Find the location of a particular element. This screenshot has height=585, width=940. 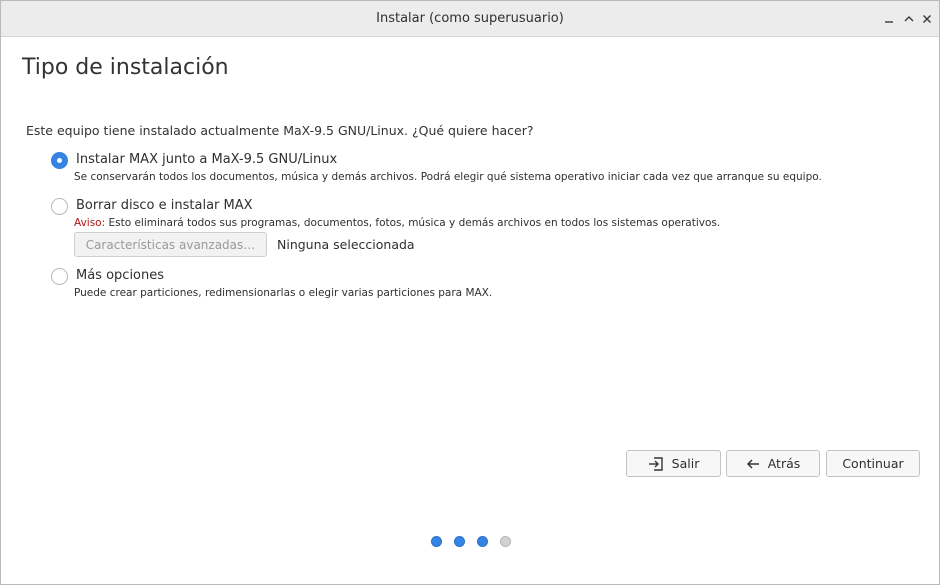

back-button: Atrás is located at coordinates (773, 463).